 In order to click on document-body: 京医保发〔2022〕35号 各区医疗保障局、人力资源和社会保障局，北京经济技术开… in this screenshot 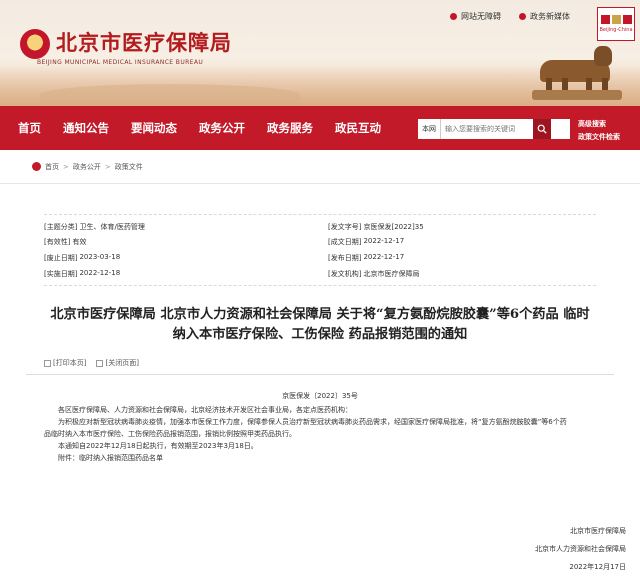, I will do `click(320, 427)`.